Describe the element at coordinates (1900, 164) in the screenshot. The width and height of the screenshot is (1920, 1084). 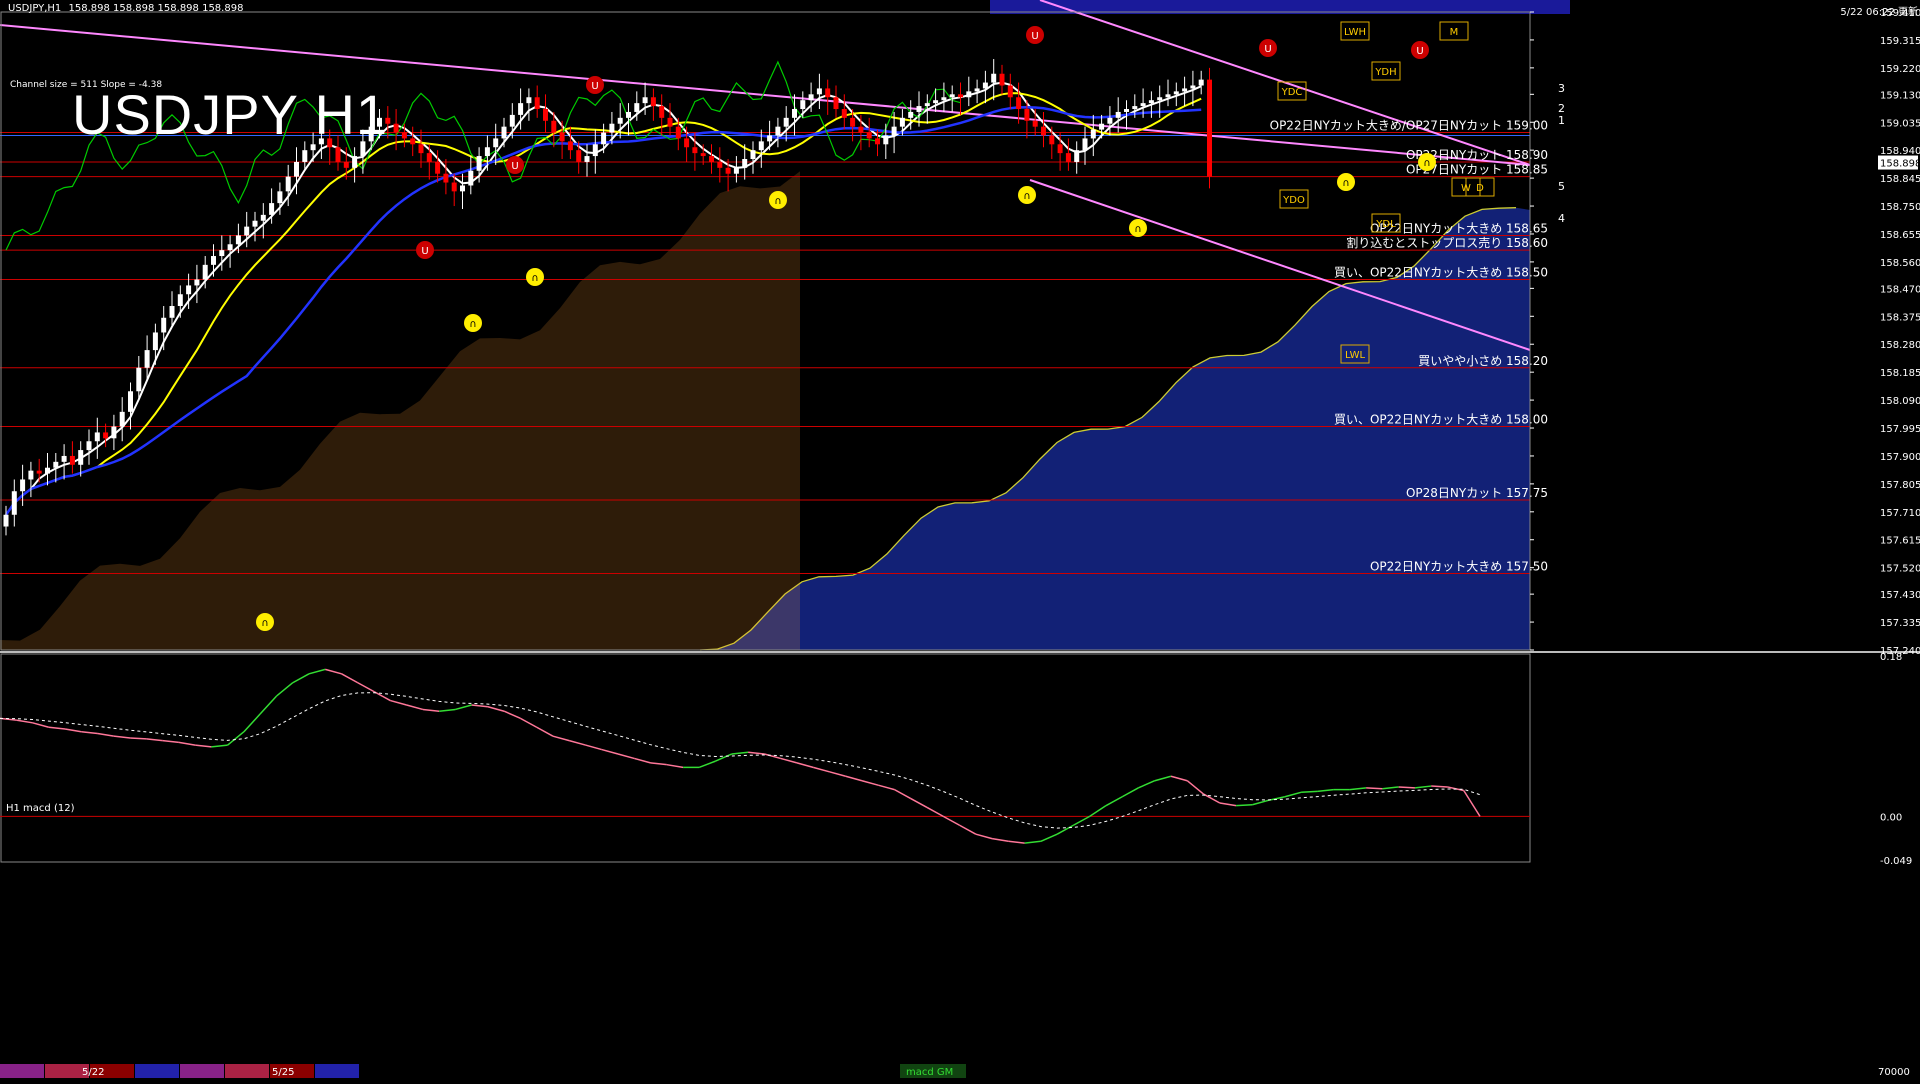
I see `current-price-text: 158.898` at that location.